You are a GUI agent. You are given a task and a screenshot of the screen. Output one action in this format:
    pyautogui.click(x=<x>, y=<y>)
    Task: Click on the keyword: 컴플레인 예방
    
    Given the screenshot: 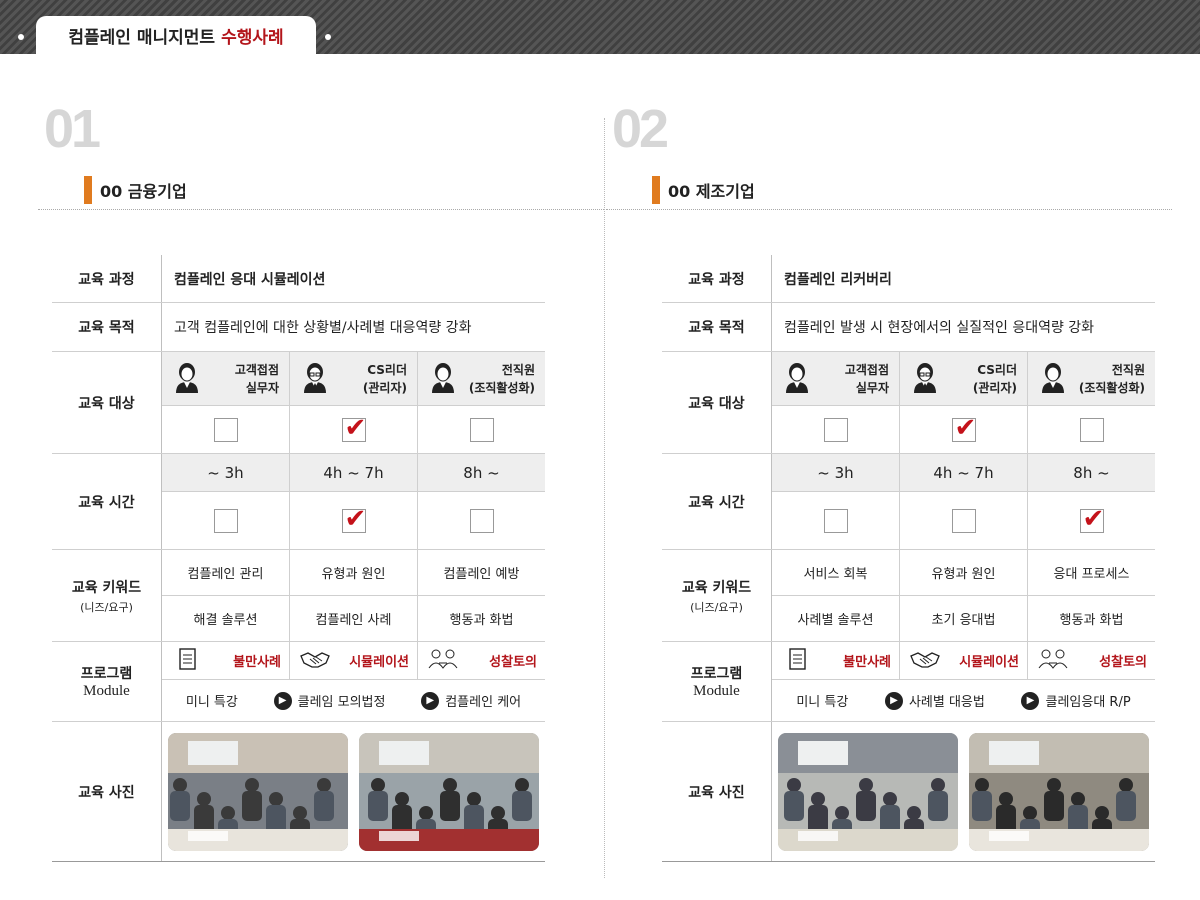 What is the action you would take?
    pyautogui.click(x=481, y=574)
    